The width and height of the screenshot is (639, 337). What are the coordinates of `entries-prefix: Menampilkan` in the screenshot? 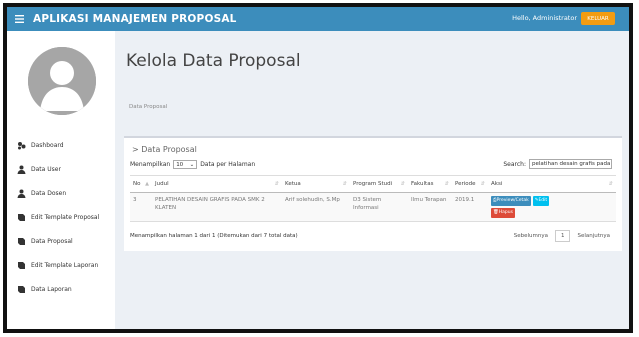 It's located at (150, 164).